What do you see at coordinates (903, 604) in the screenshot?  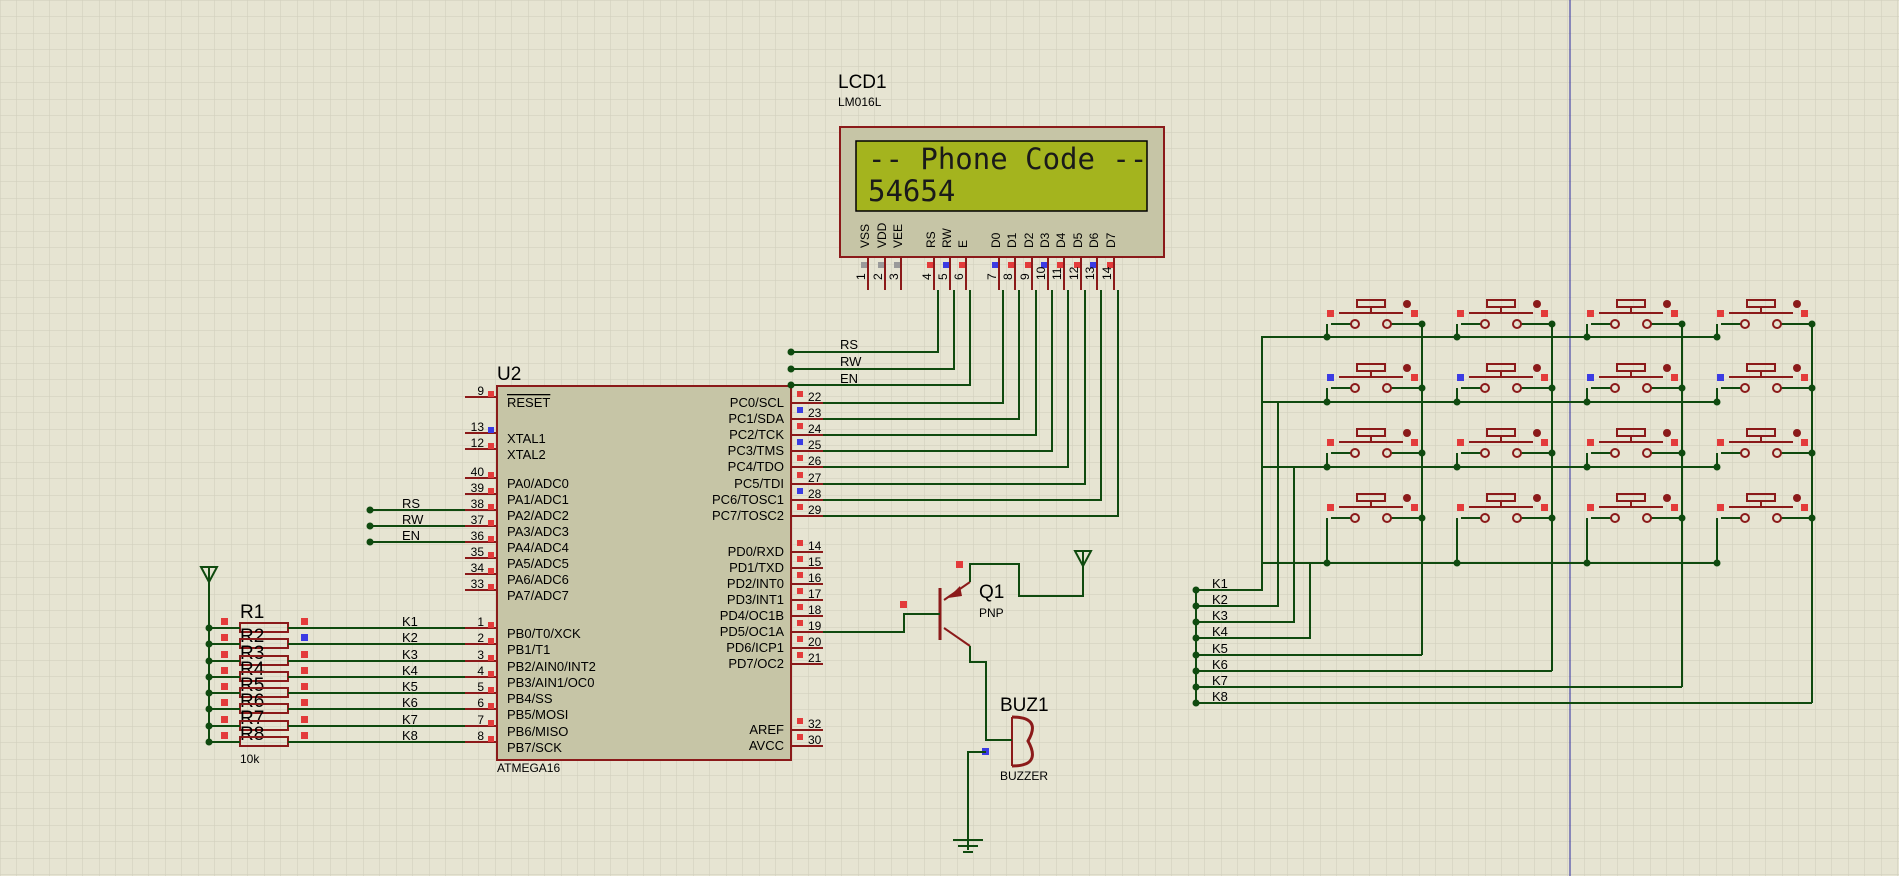 I see `transistor-pin-base` at bounding box center [903, 604].